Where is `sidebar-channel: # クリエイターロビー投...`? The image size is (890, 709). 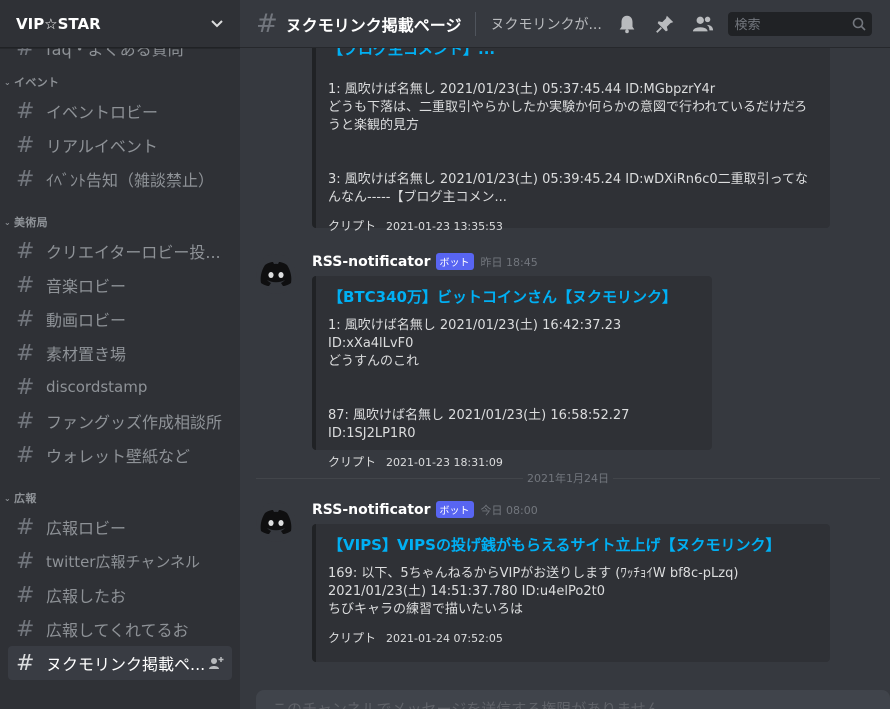 sidebar-channel: # クリエイターロビー投... is located at coordinates (120, 251).